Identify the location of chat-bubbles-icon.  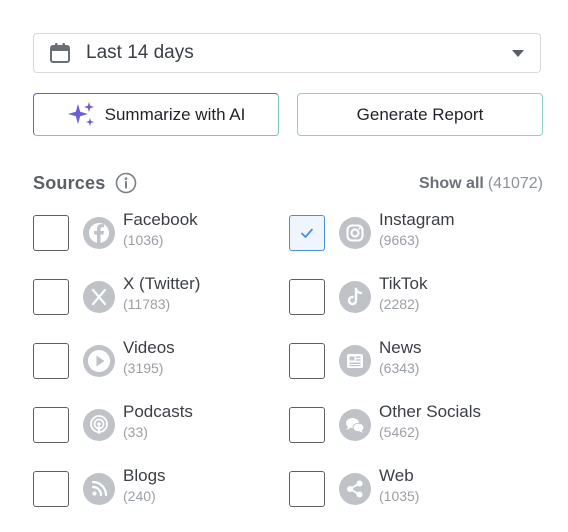
(355, 425).